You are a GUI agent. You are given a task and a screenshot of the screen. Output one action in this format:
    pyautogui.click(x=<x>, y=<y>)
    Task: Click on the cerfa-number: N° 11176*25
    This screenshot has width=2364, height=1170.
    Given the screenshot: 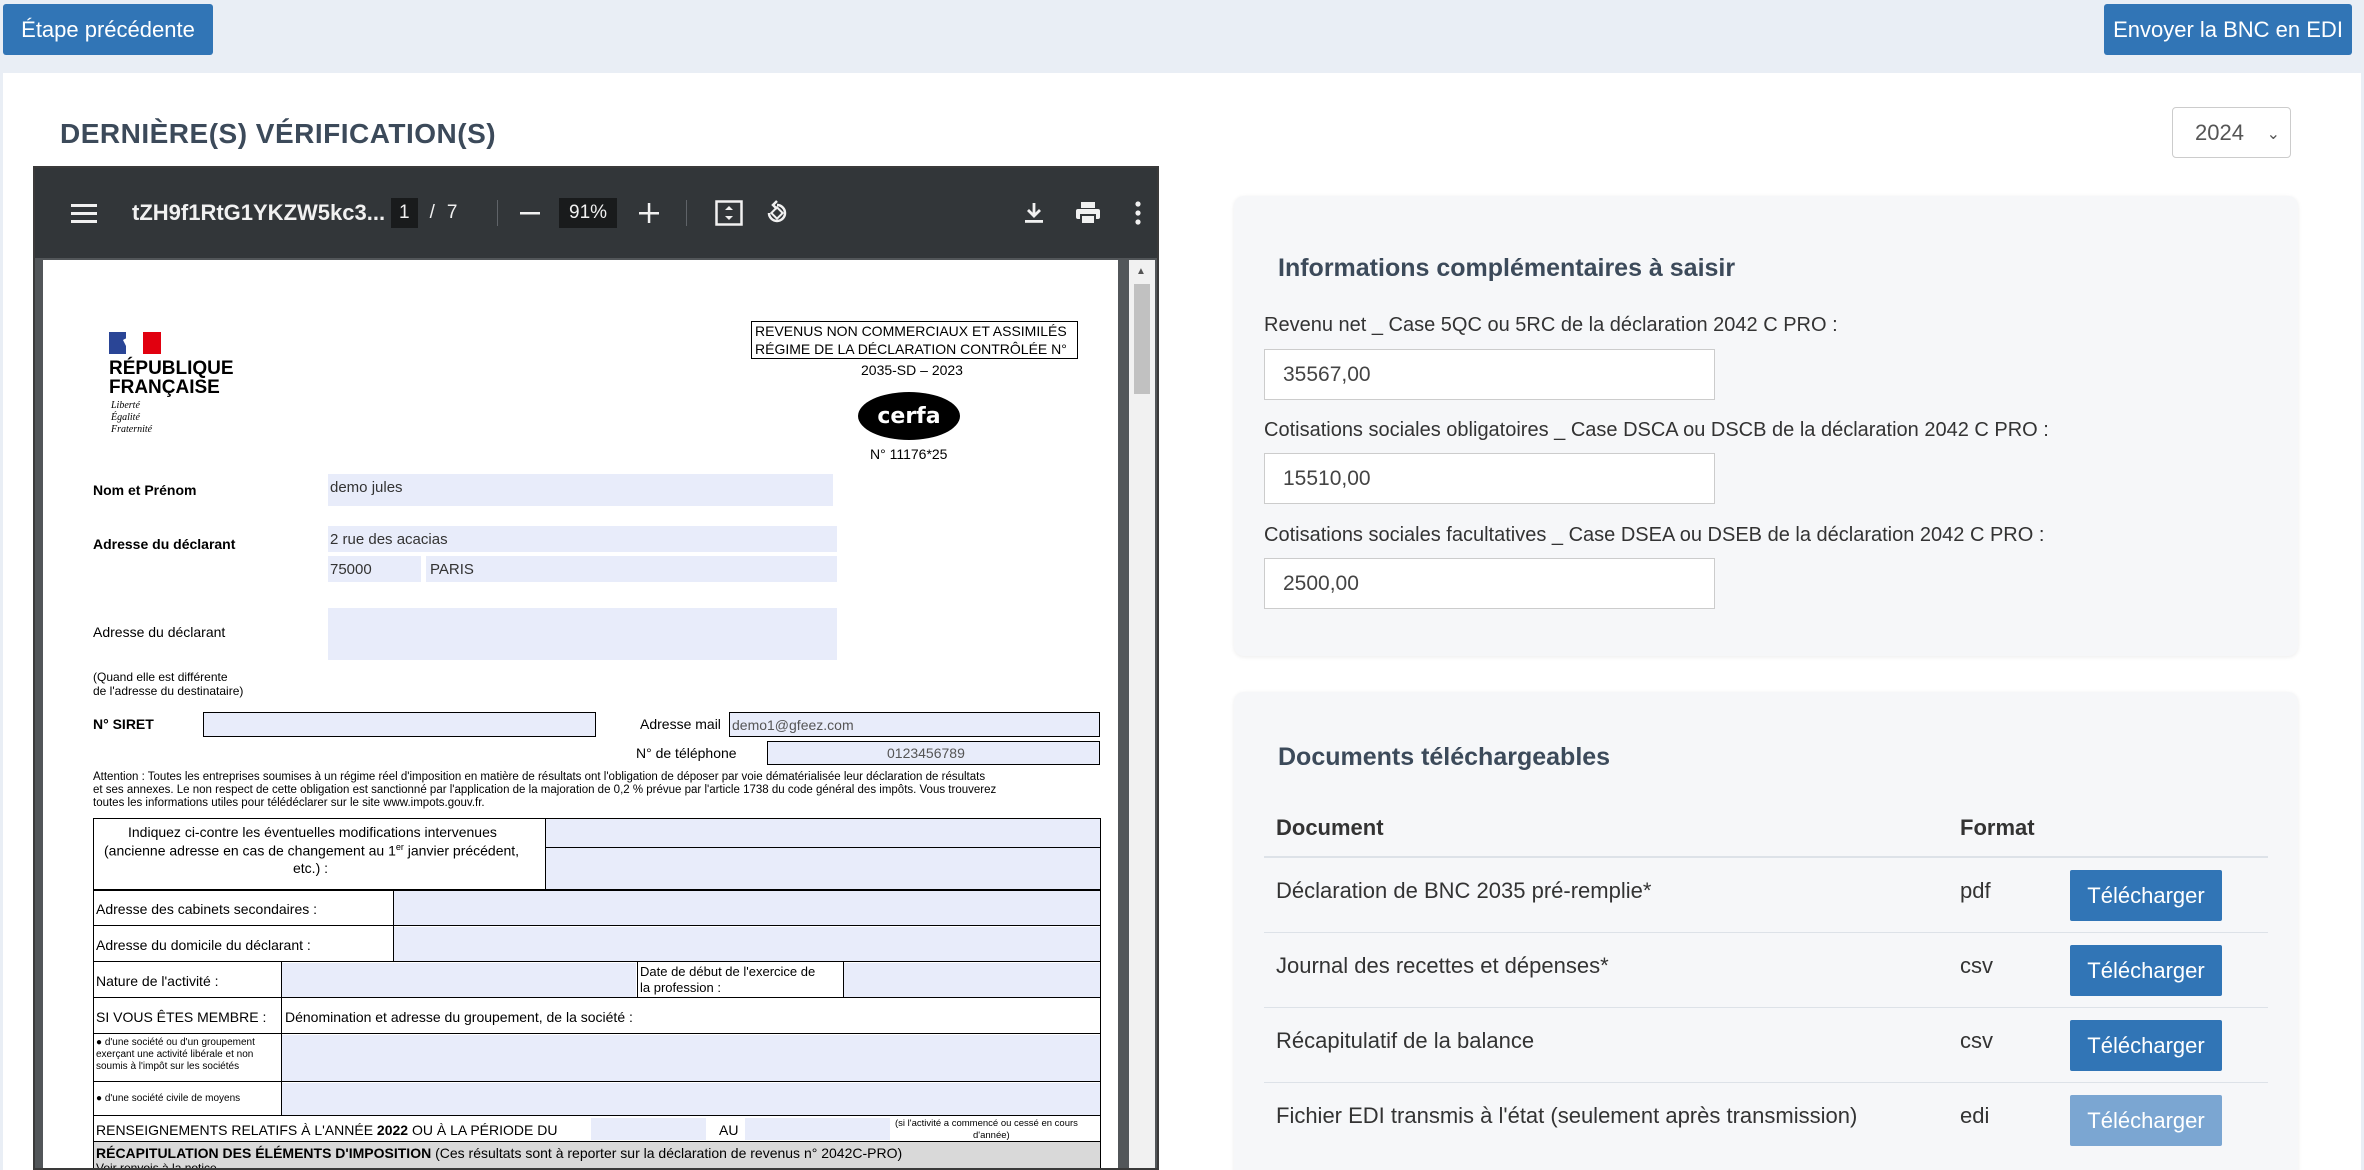 What is the action you would take?
    pyautogui.click(x=909, y=454)
    